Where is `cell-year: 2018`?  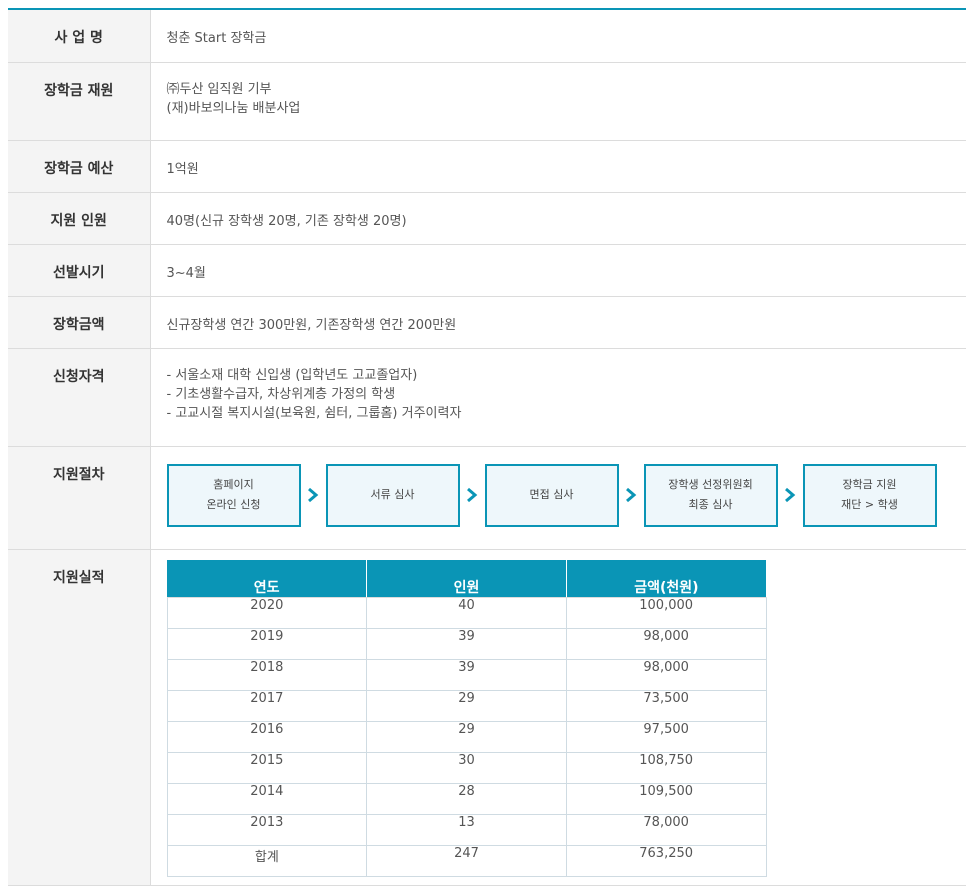 cell-year: 2018 is located at coordinates (267, 674).